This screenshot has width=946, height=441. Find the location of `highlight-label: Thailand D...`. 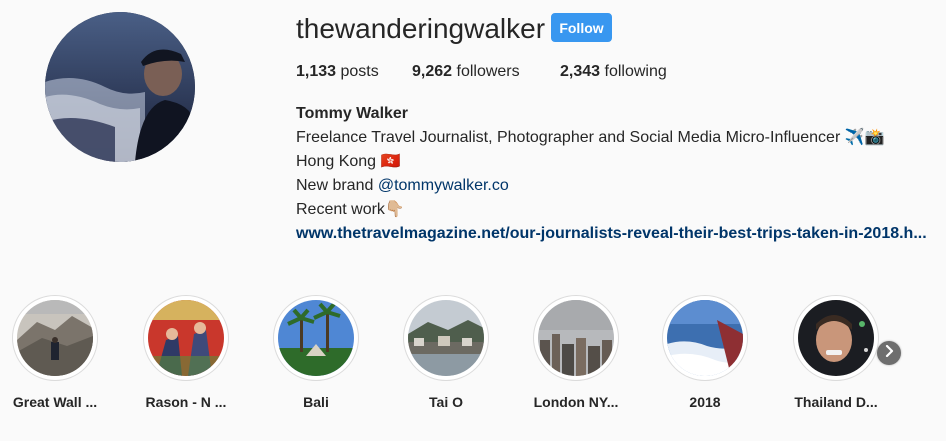

highlight-label: Thailand D... is located at coordinates (836, 402).